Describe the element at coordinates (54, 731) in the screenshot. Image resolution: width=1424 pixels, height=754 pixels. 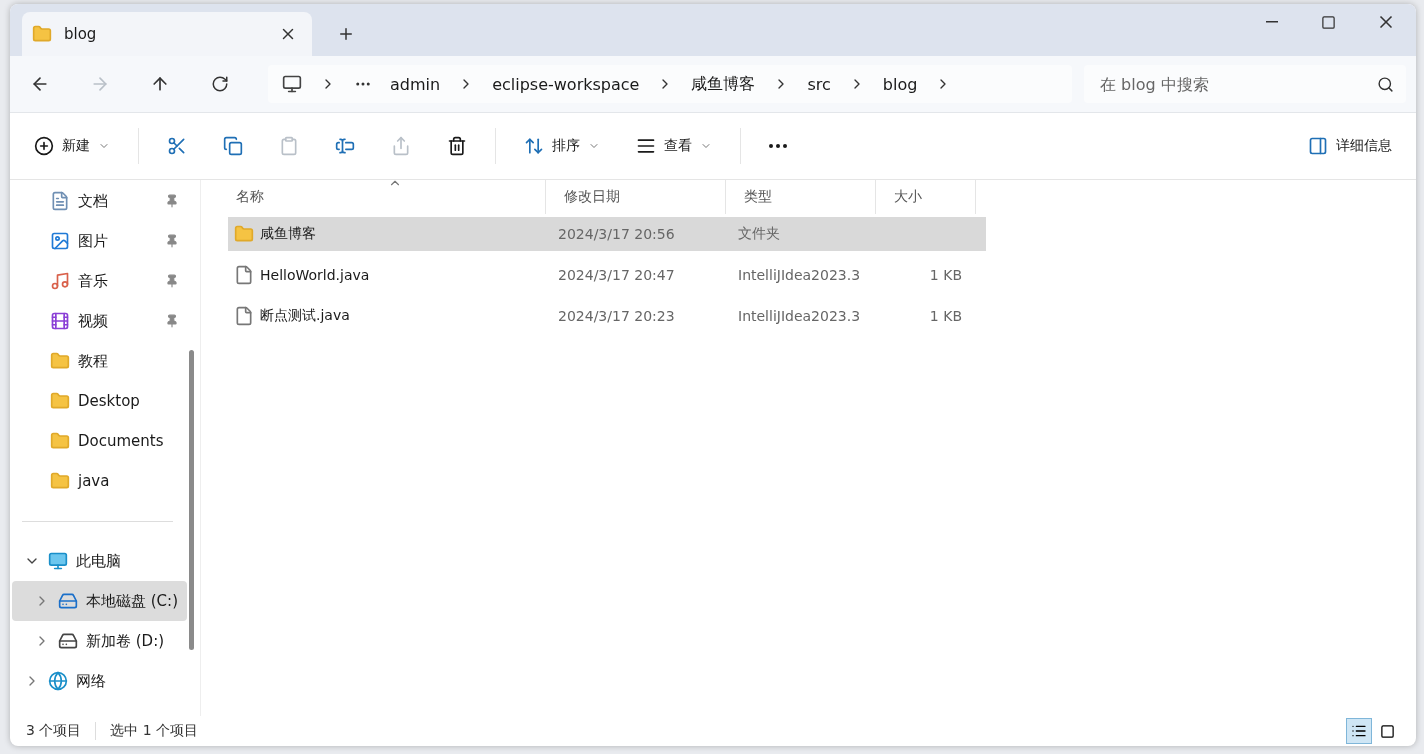
I see `item-count: 3 个项目` at that location.